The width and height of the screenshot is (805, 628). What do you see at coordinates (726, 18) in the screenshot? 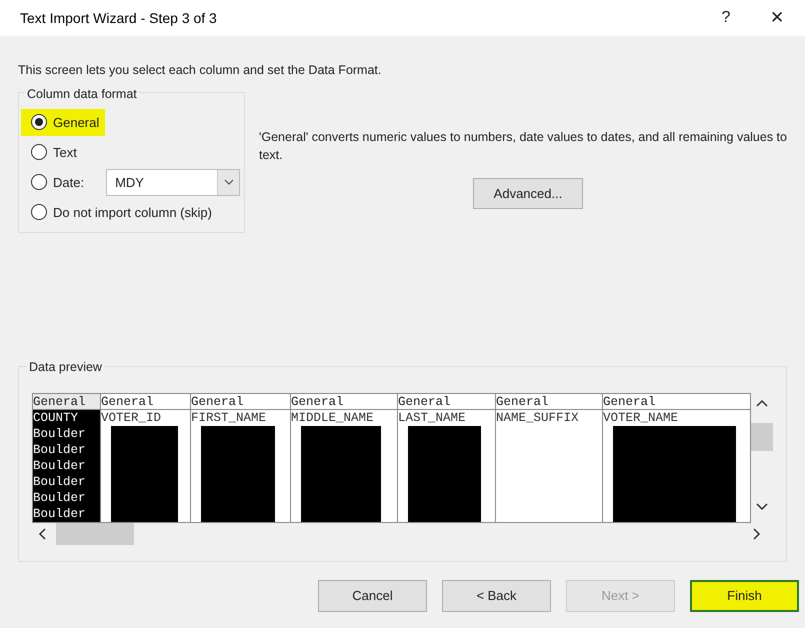
I see `help-button: ?` at bounding box center [726, 18].